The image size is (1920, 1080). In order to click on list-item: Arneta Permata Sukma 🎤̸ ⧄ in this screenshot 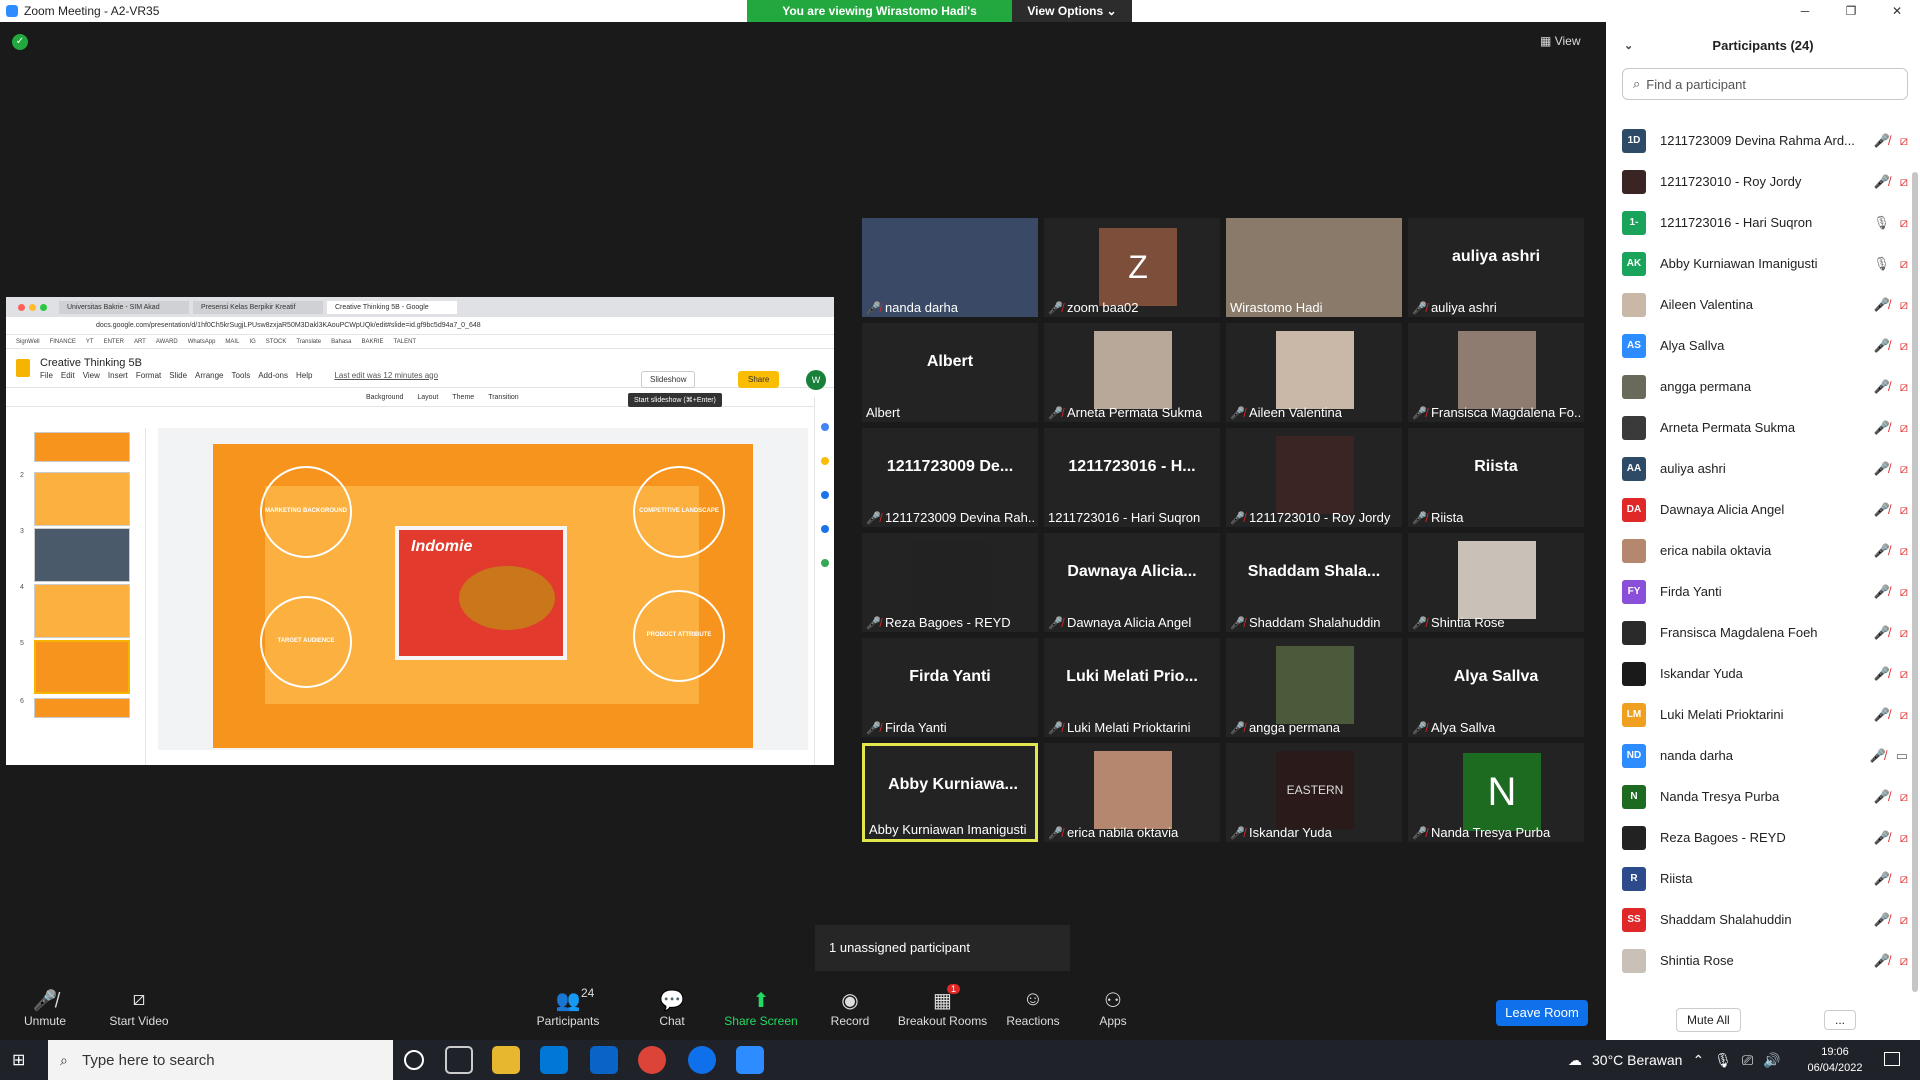, I will do `click(1767, 427)`.